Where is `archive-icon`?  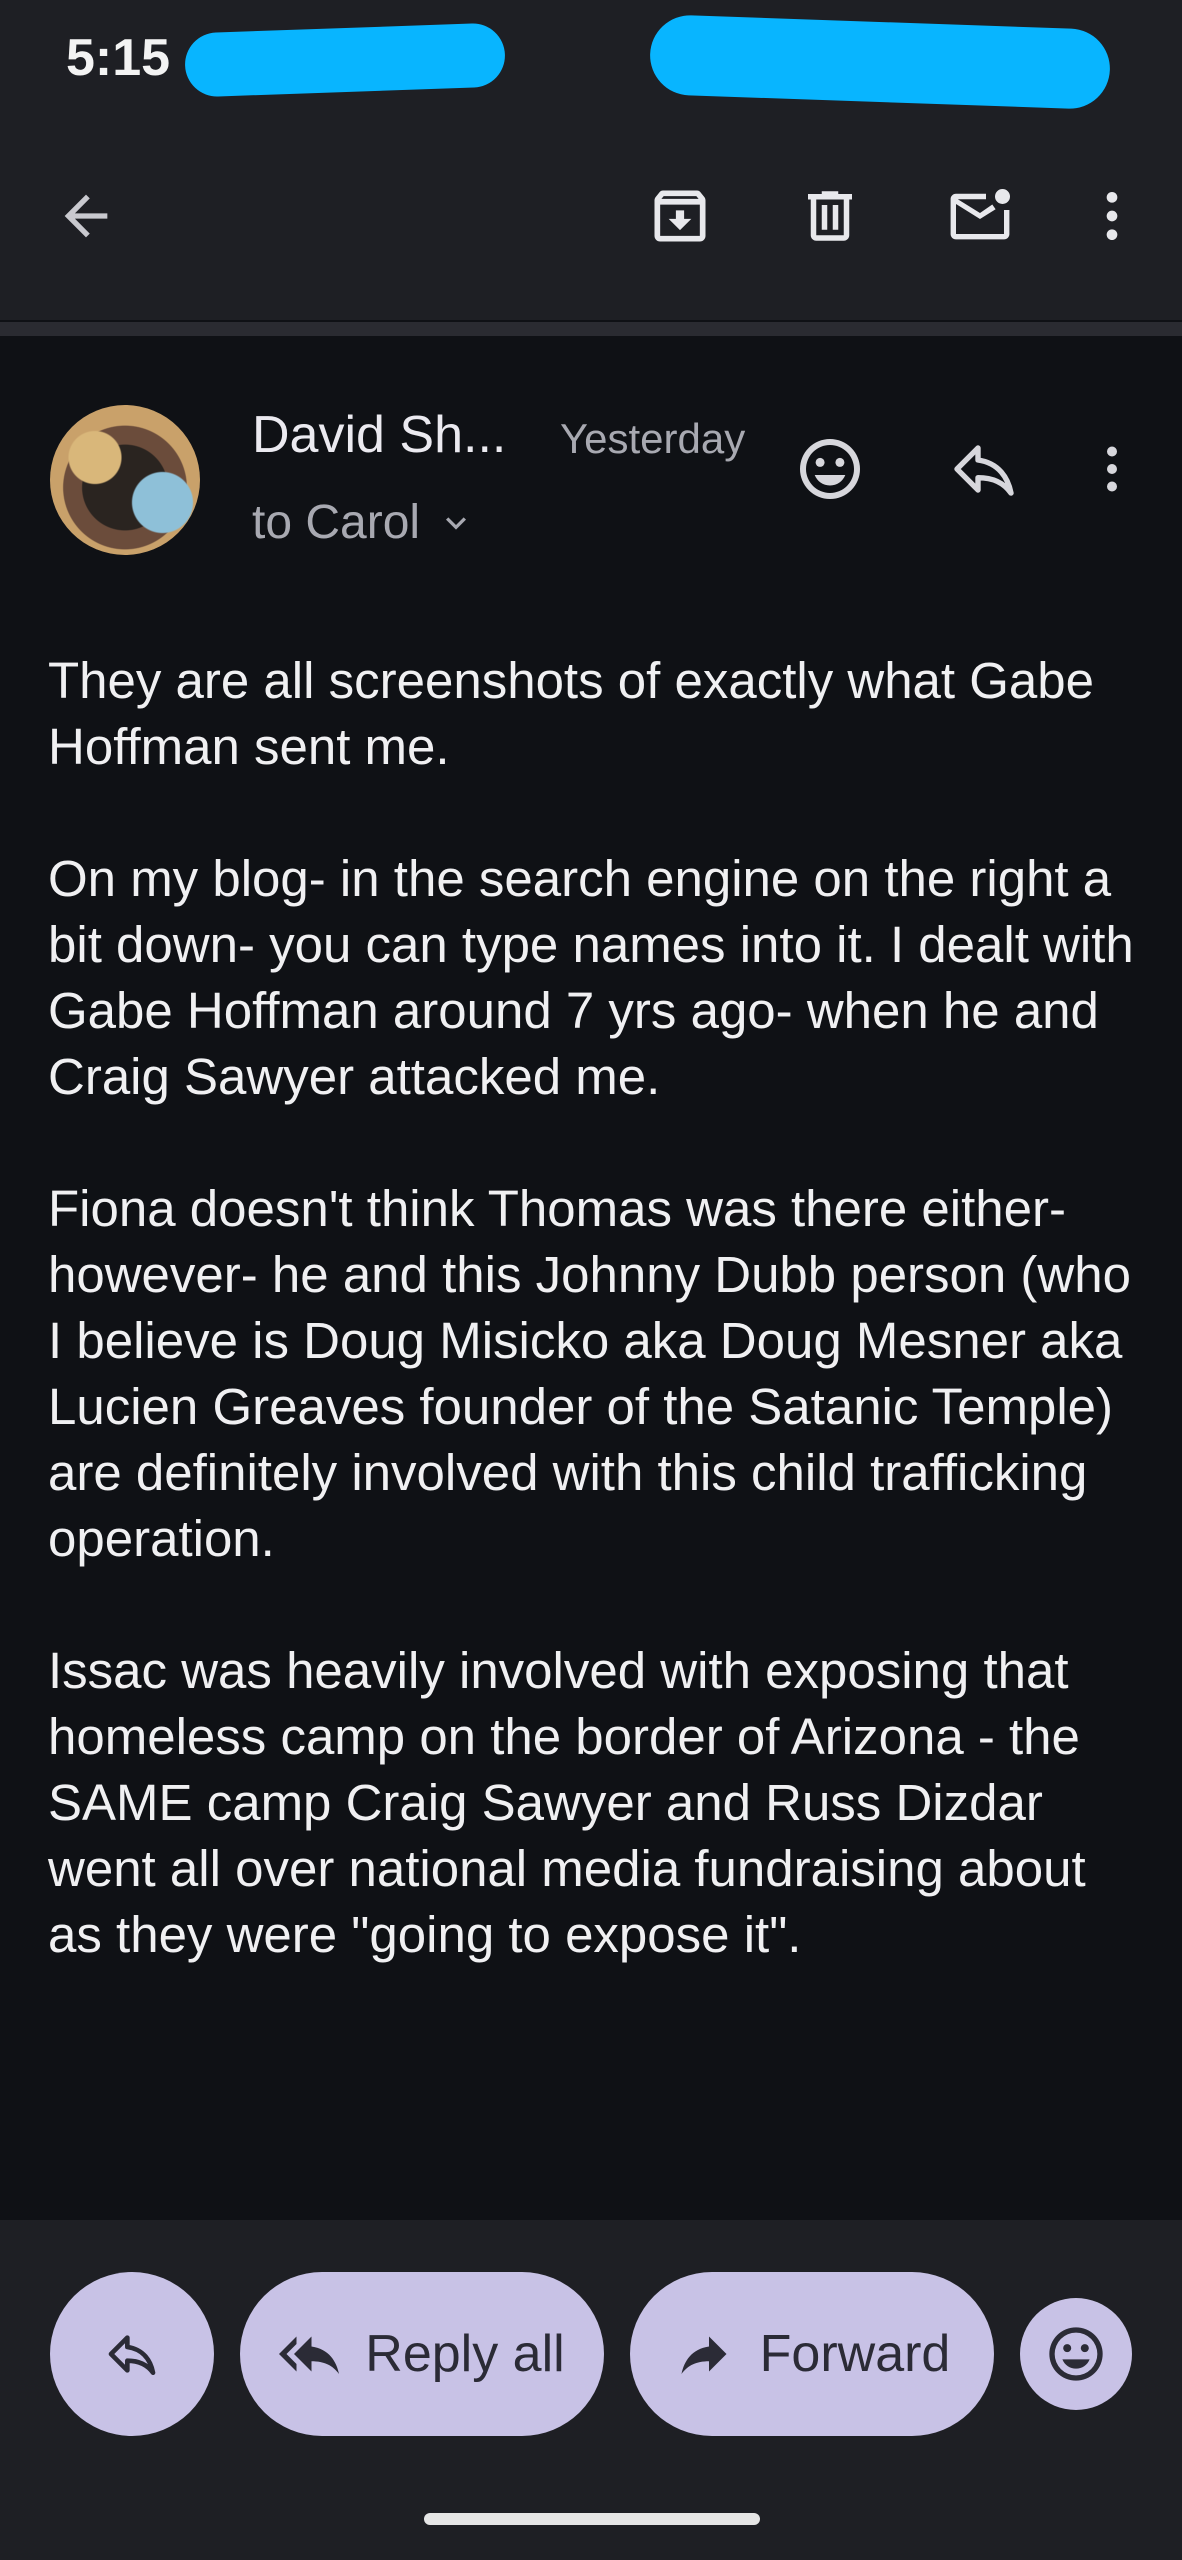
archive-icon is located at coordinates (680, 216).